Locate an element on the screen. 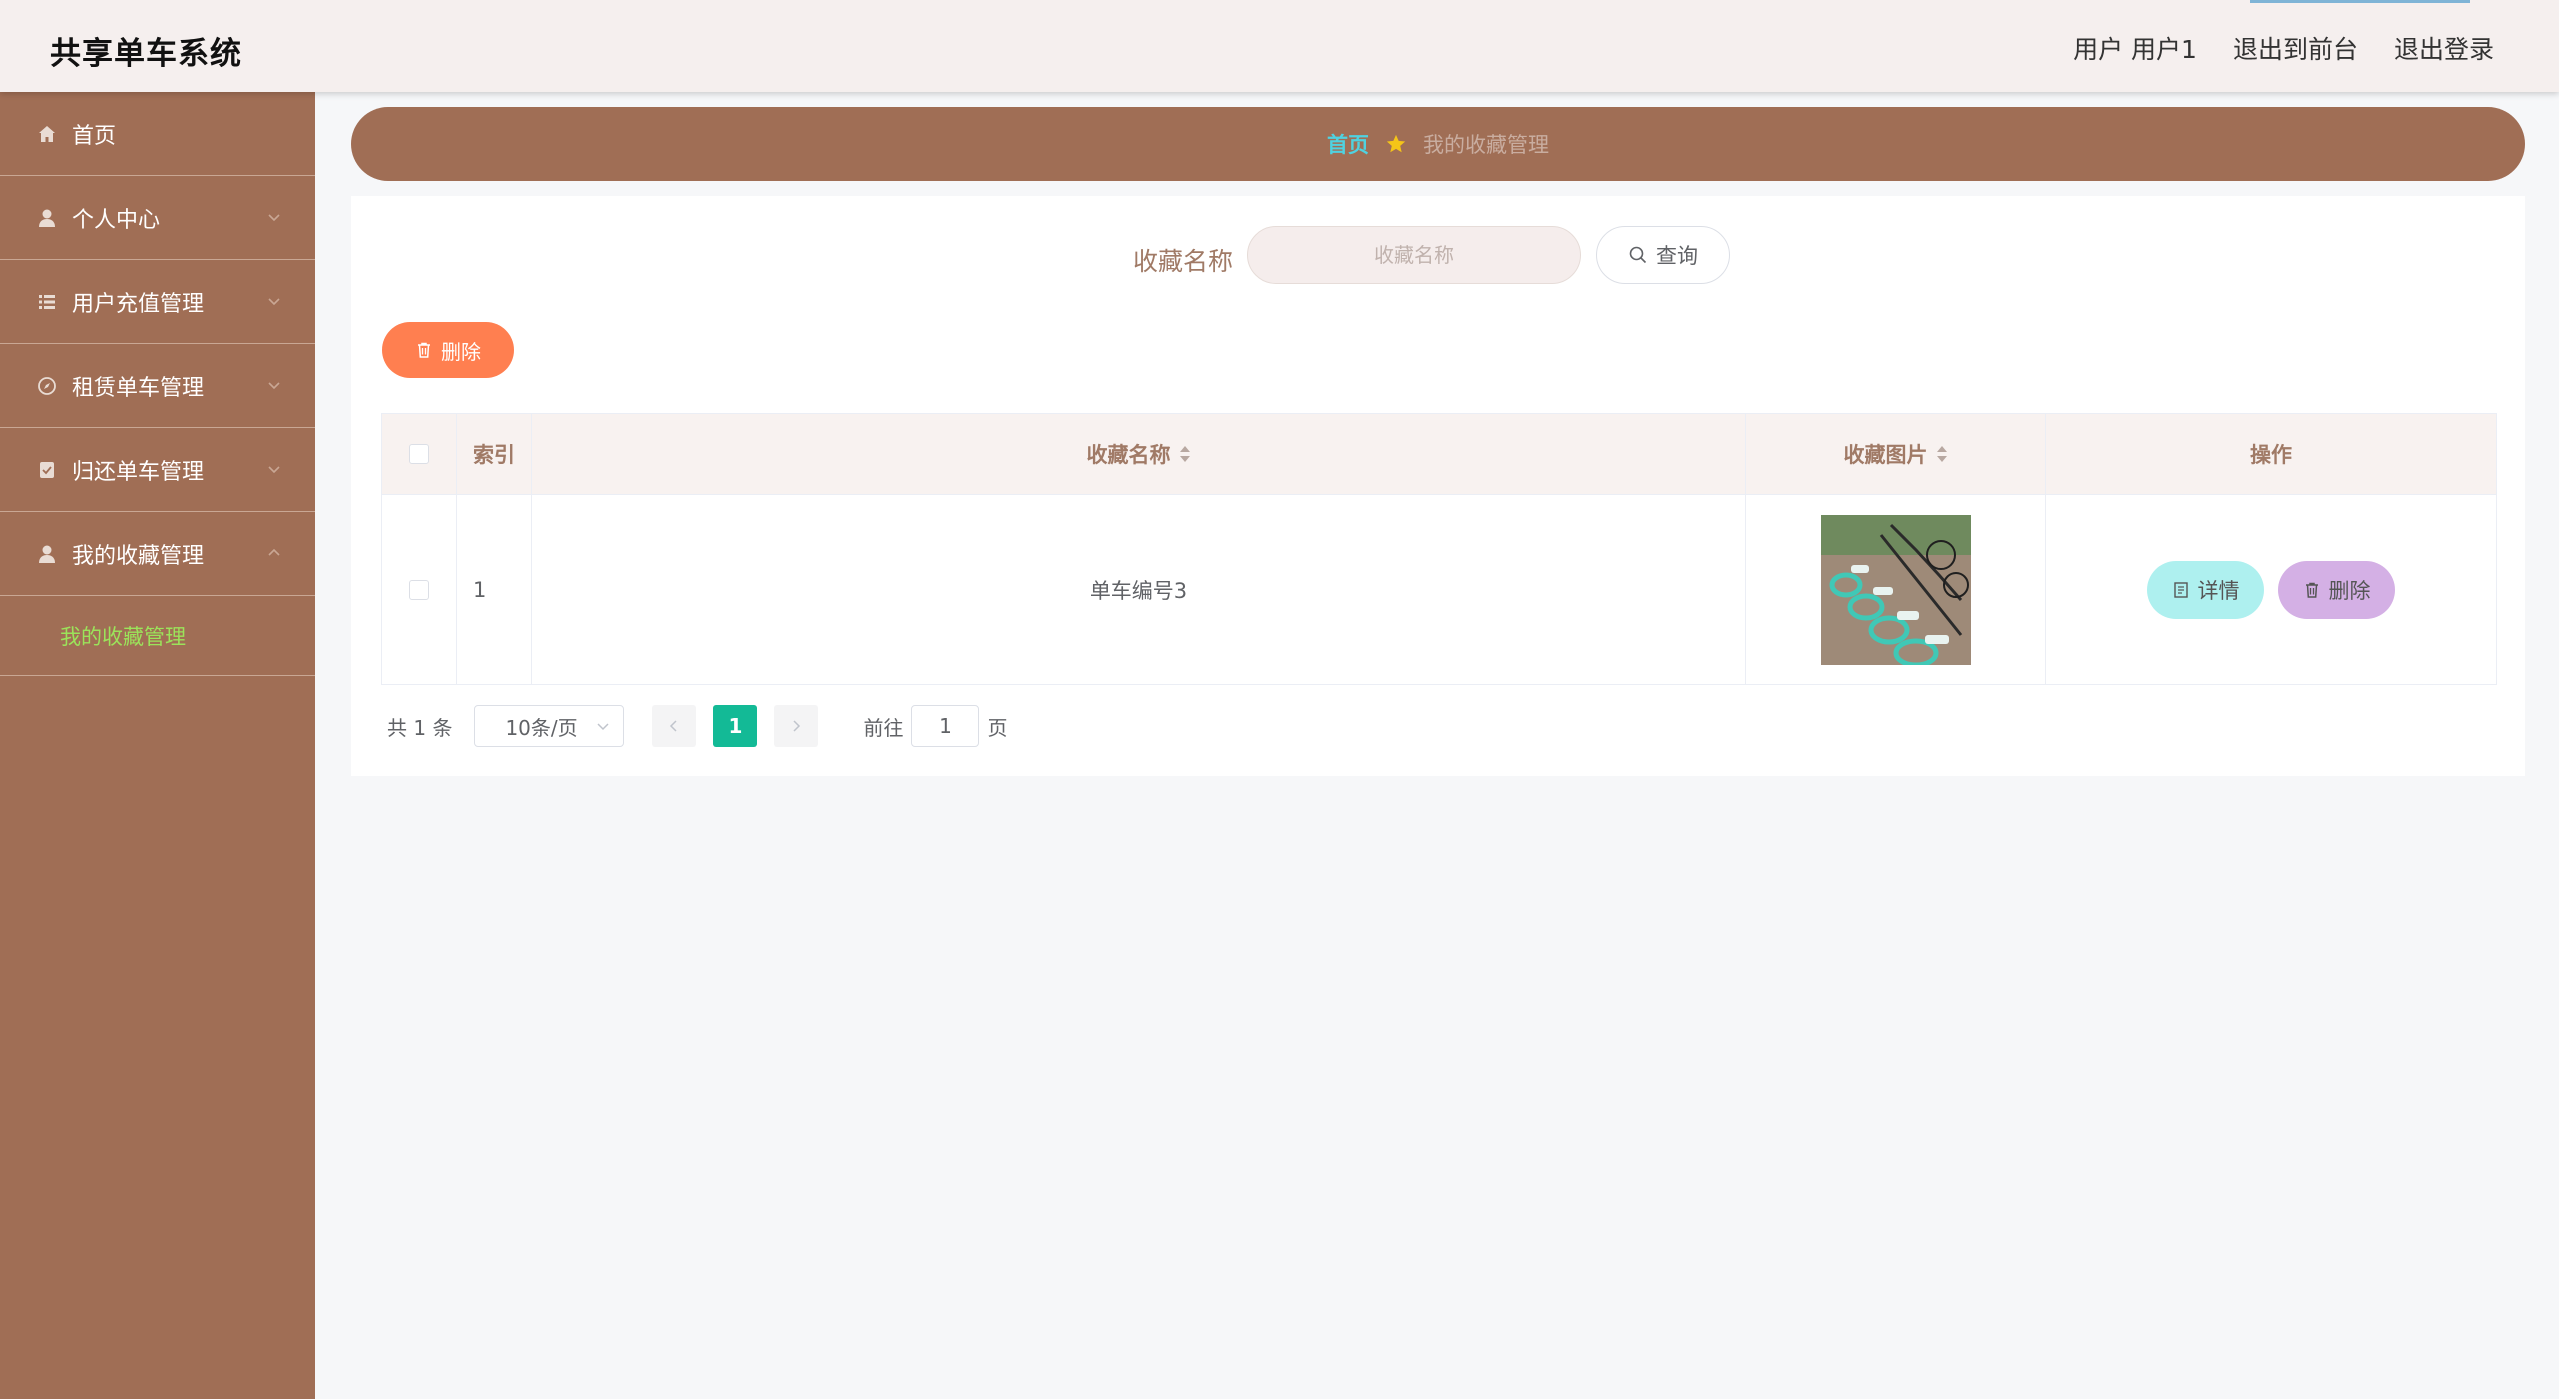 The height and width of the screenshot is (1399, 2559). row-delete-button: 删除 is located at coordinates (2336, 589).